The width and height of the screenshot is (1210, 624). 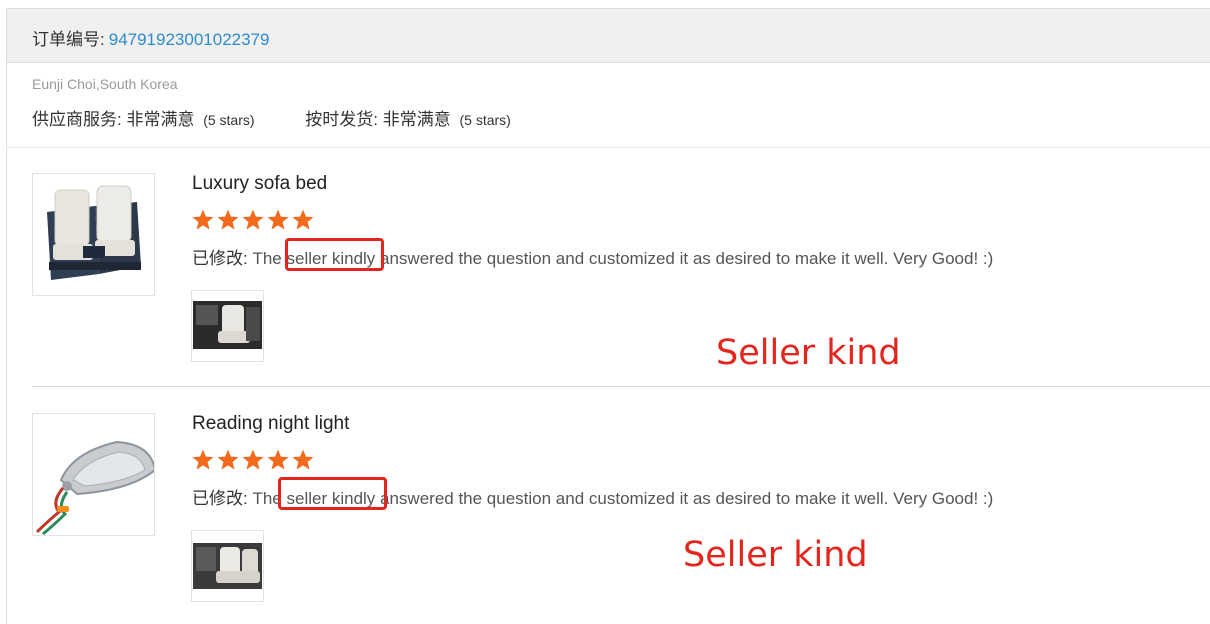 I want to click on product-title: Reading night light, so click(x=270, y=424).